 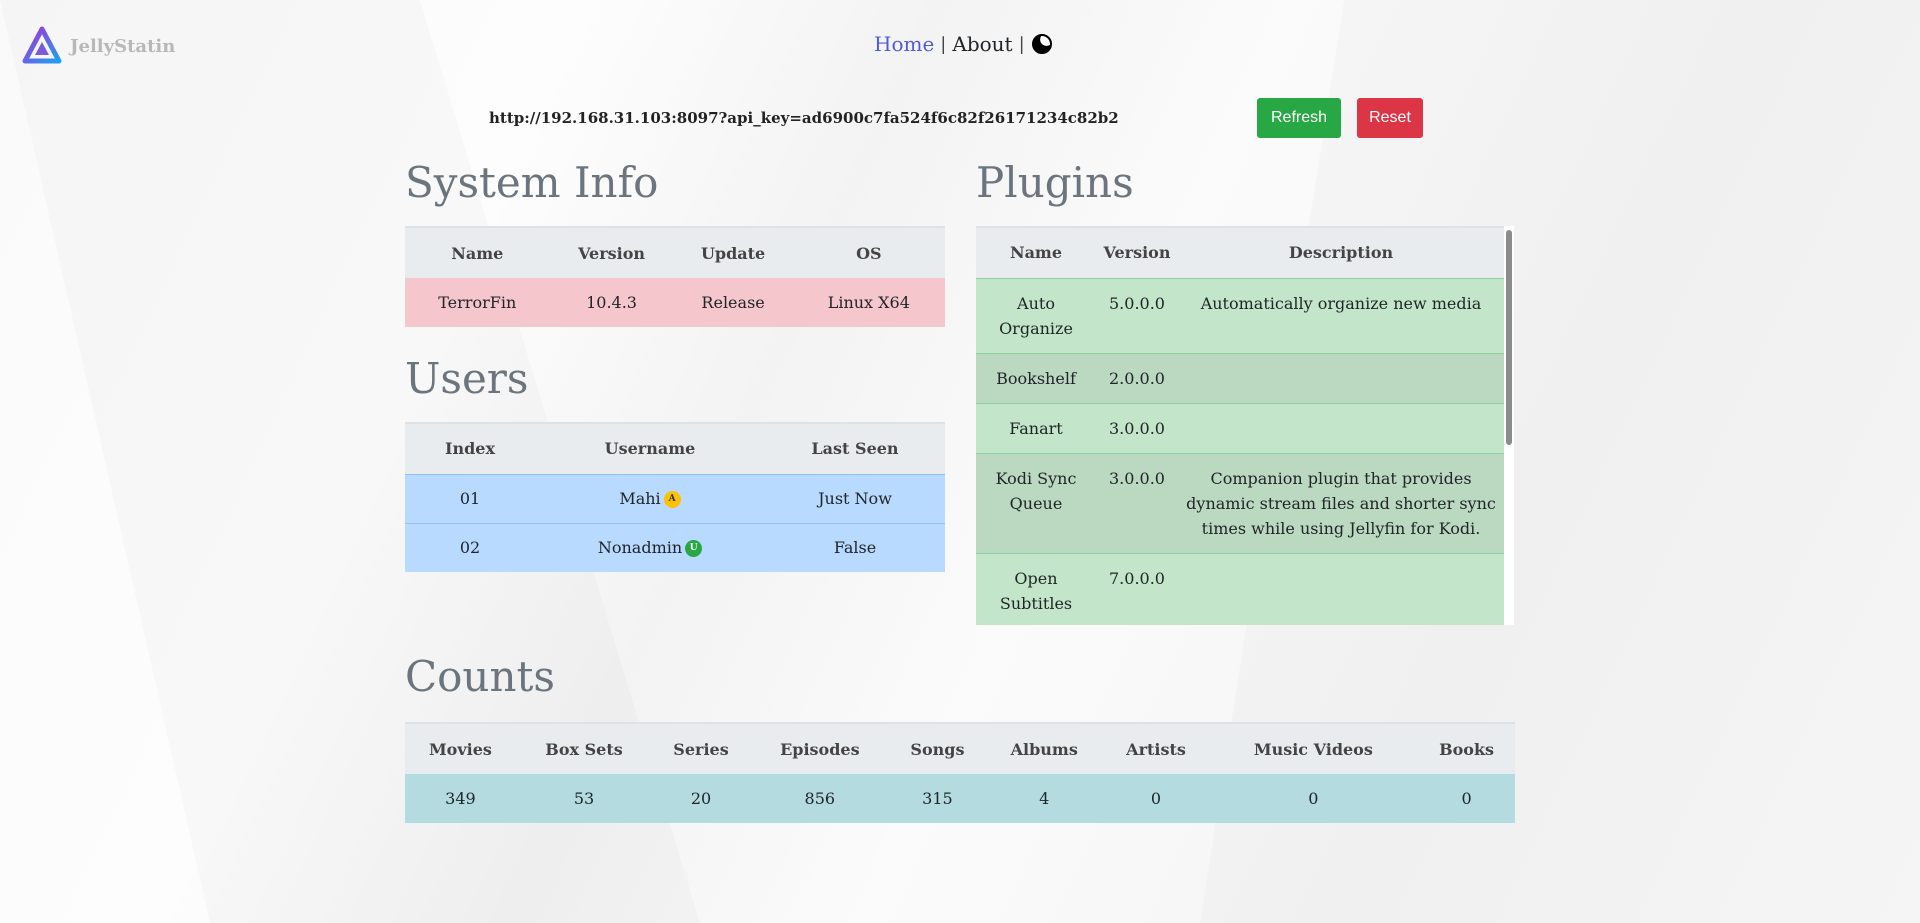 I want to click on plugins-title: Plugins, so click(x=1055, y=182).